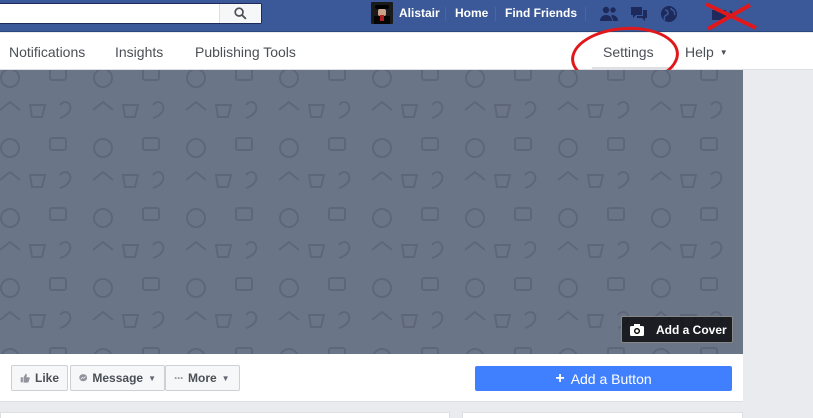  What do you see at coordinates (131, 13) in the screenshot?
I see `search-input` at bounding box center [131, 13].